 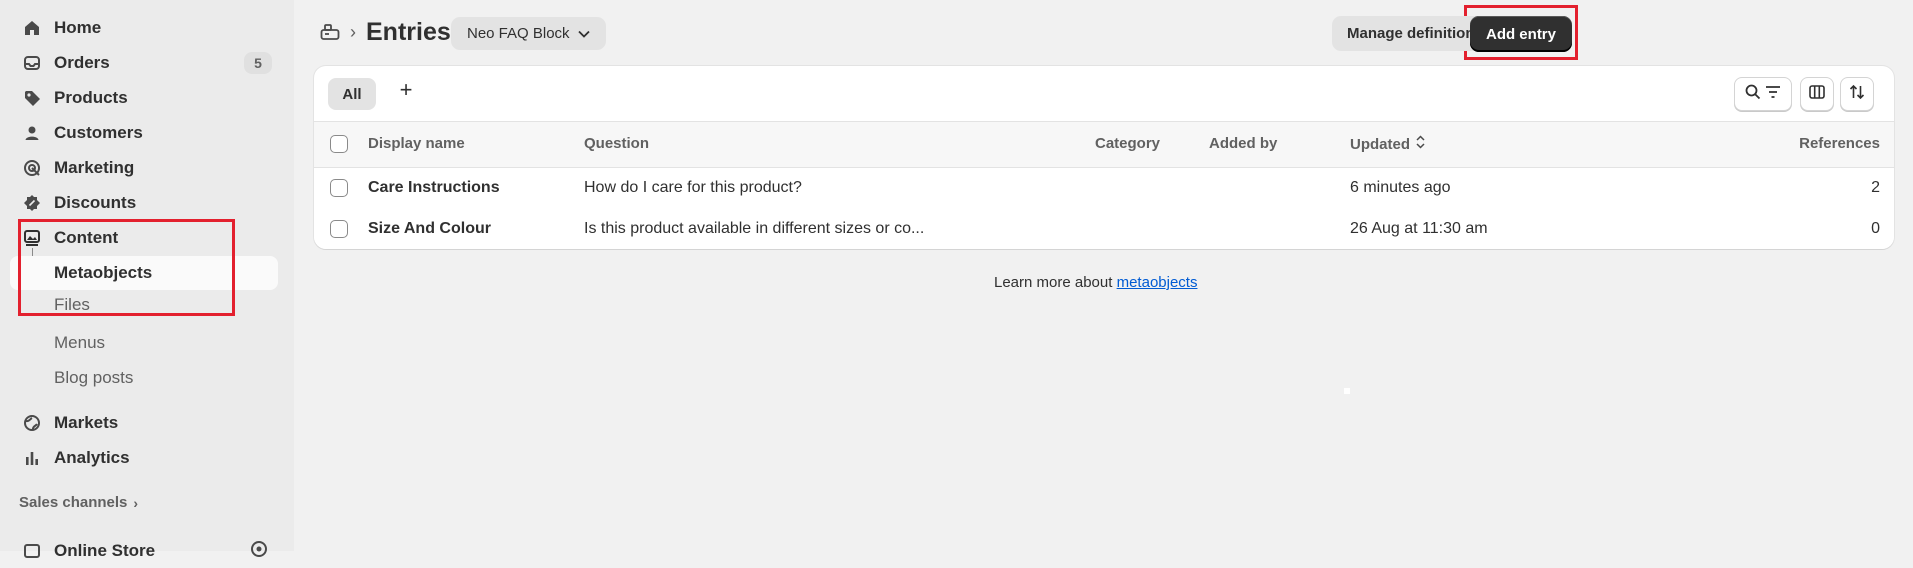 What do you see at coordinates (1347, 391) in the screenshot?
I see `stray-pixel` at bounding box center [1347, 391].